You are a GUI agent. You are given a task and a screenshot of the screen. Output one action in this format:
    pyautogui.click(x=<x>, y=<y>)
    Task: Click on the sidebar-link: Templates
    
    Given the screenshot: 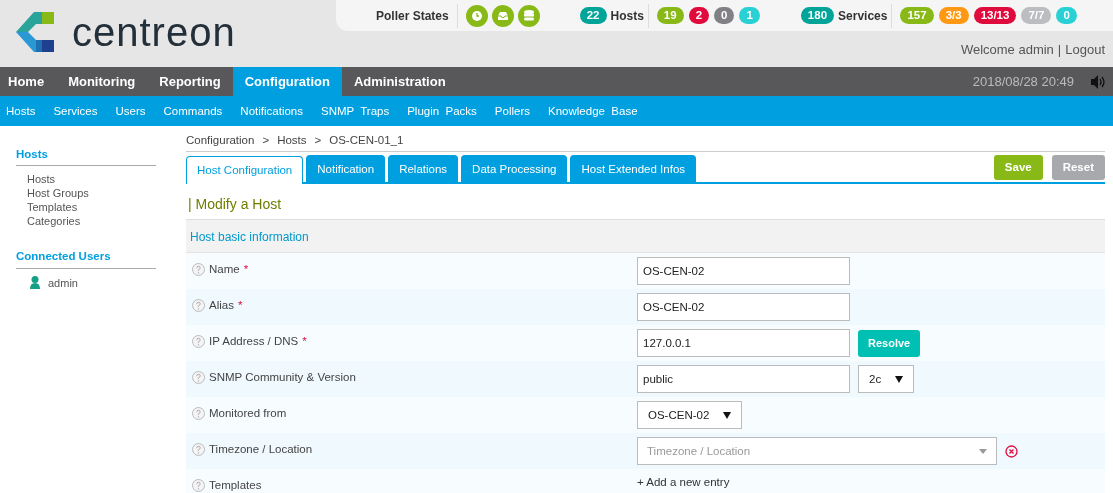 What is the action you would take?
    pyautogui.click(x=93, y=207)
    